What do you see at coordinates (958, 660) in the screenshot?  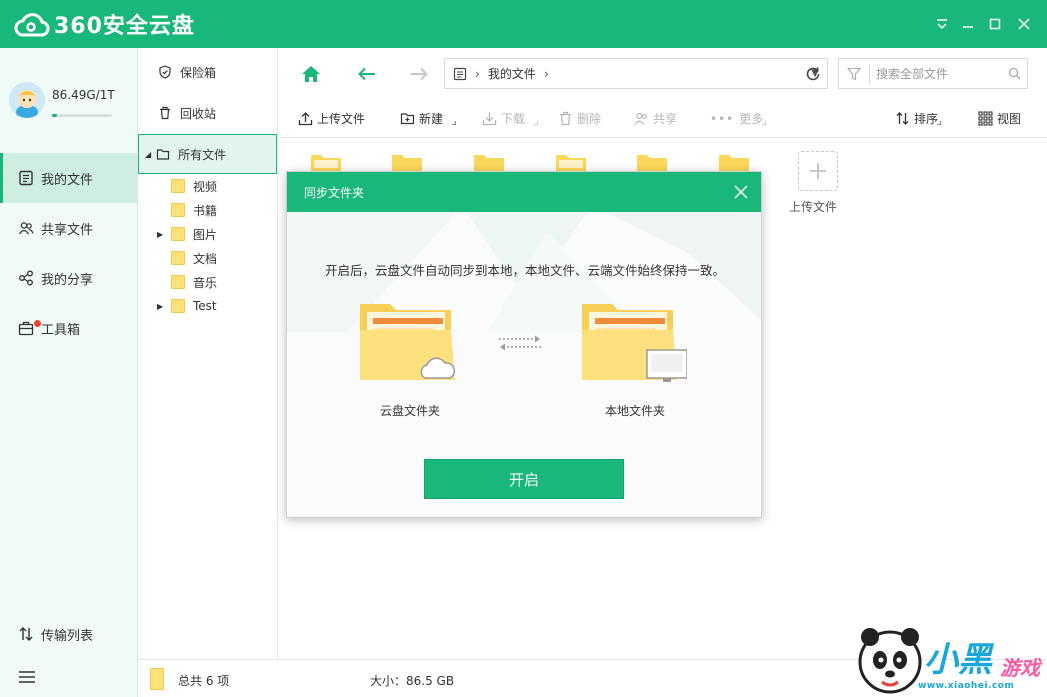 I see `watermark-word-icon: 小黑` at bounding box center [958, 660].